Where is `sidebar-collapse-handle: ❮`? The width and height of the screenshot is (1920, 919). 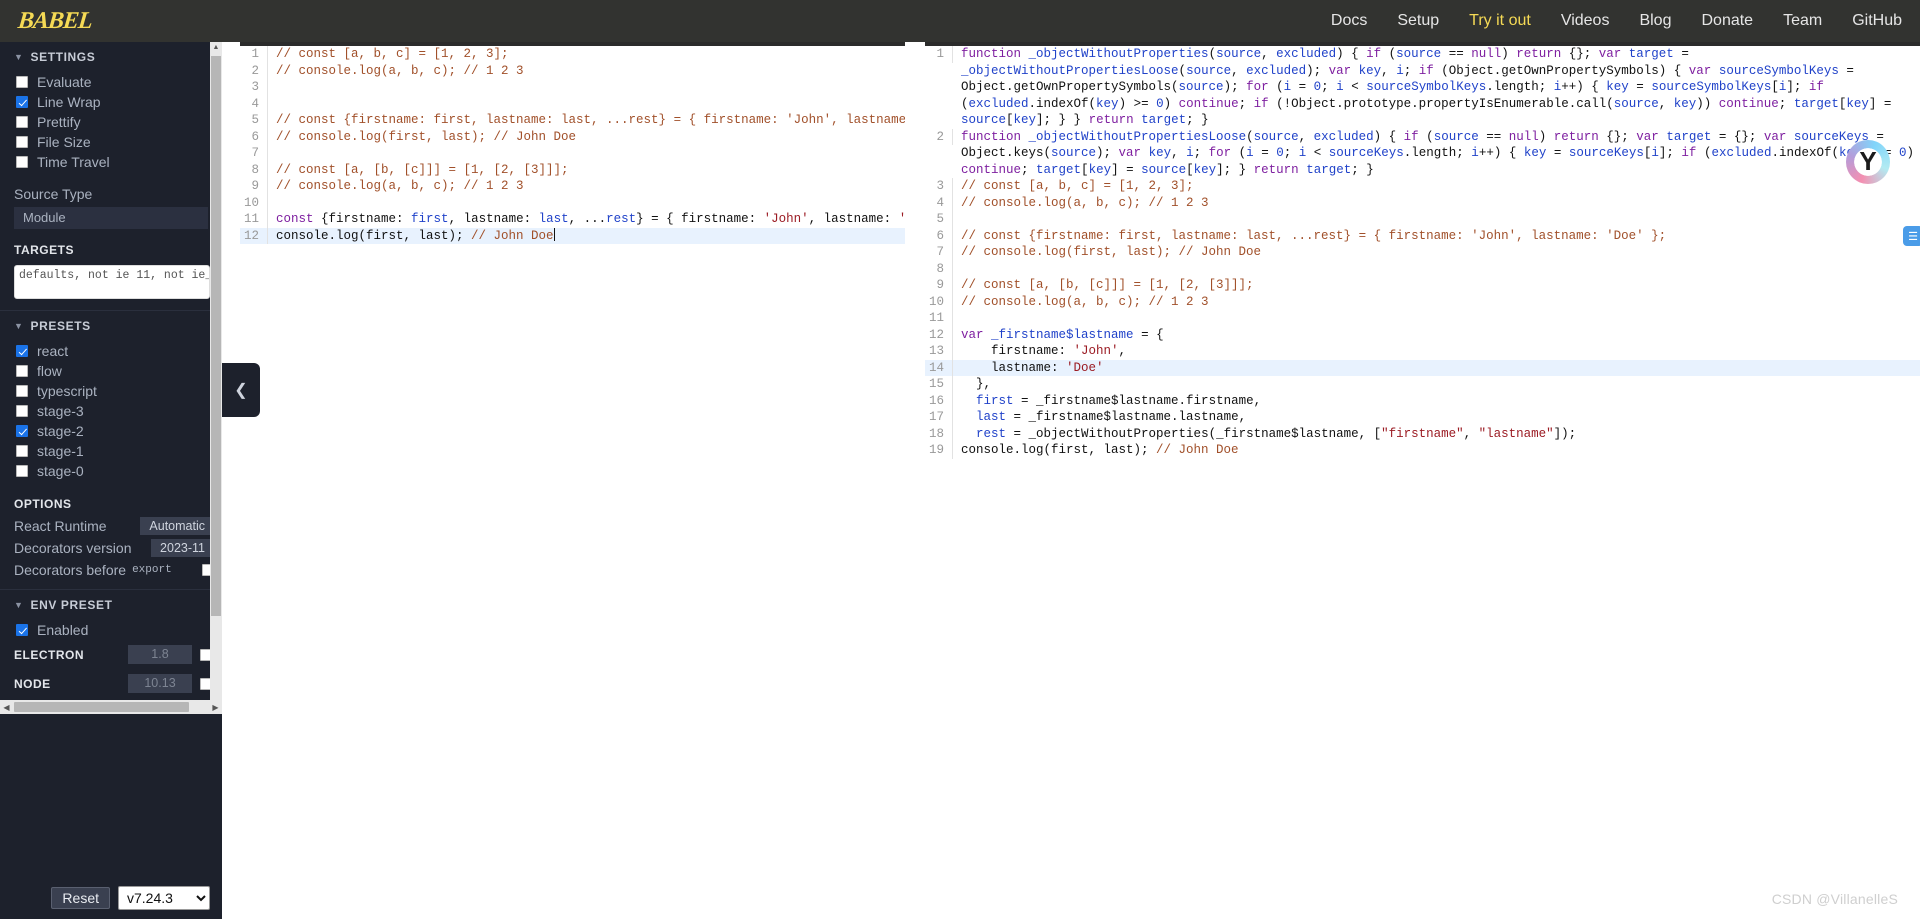 sidebar-collapse-handle: ❮ is located at coordinates (241, 390).